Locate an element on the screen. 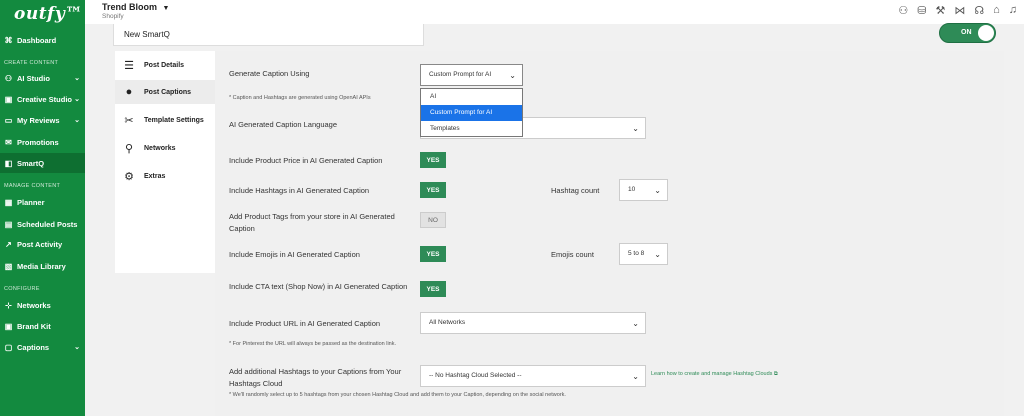  outfy-logo: outfy™ is located at coordinates (48, 14).